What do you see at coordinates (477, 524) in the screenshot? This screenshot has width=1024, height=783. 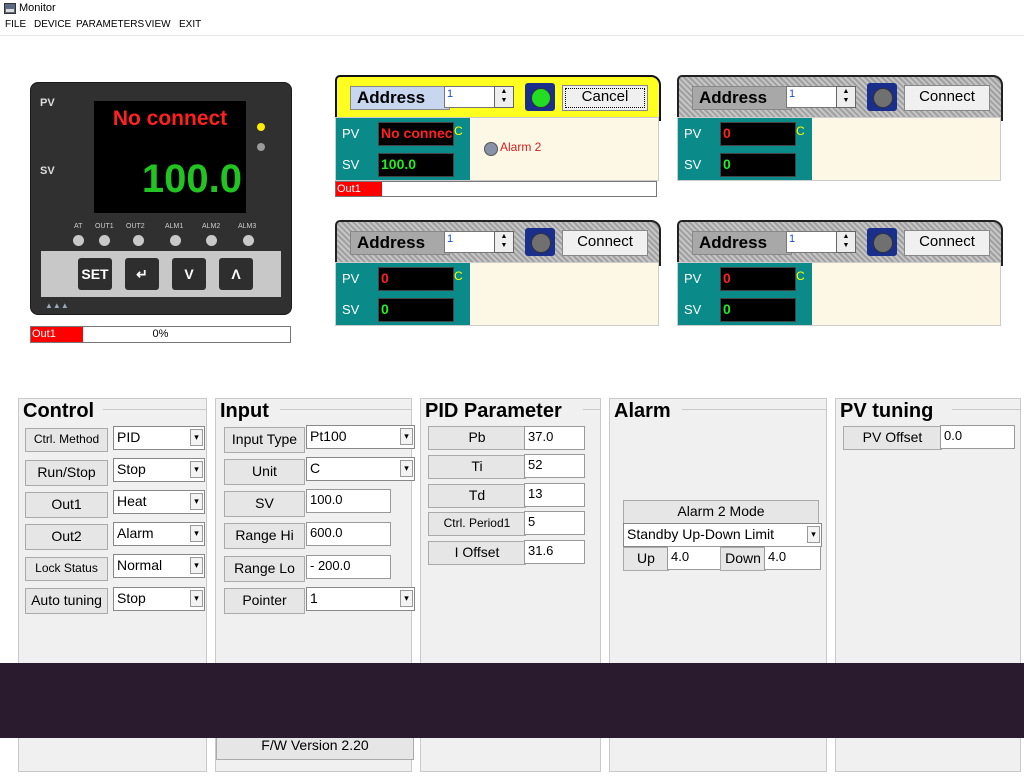 I see `ctrl-period1-button: Ctrl. Period1` at bounding box center [477, 524].